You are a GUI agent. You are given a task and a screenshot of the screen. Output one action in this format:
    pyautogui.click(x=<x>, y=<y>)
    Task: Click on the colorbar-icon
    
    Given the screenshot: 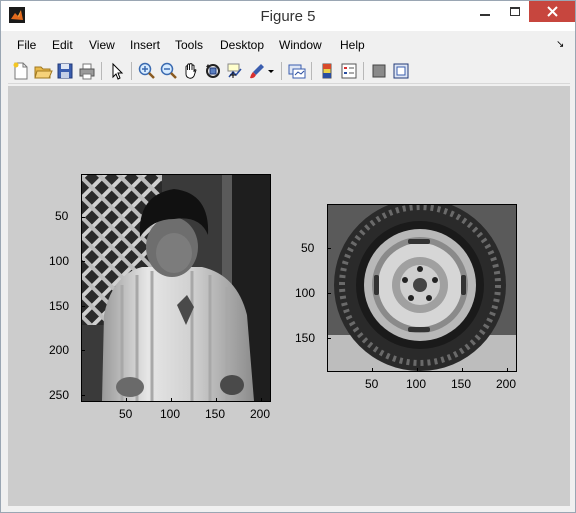 What is the action you would take?
    pyautogui.click(x=327, y=71)
    